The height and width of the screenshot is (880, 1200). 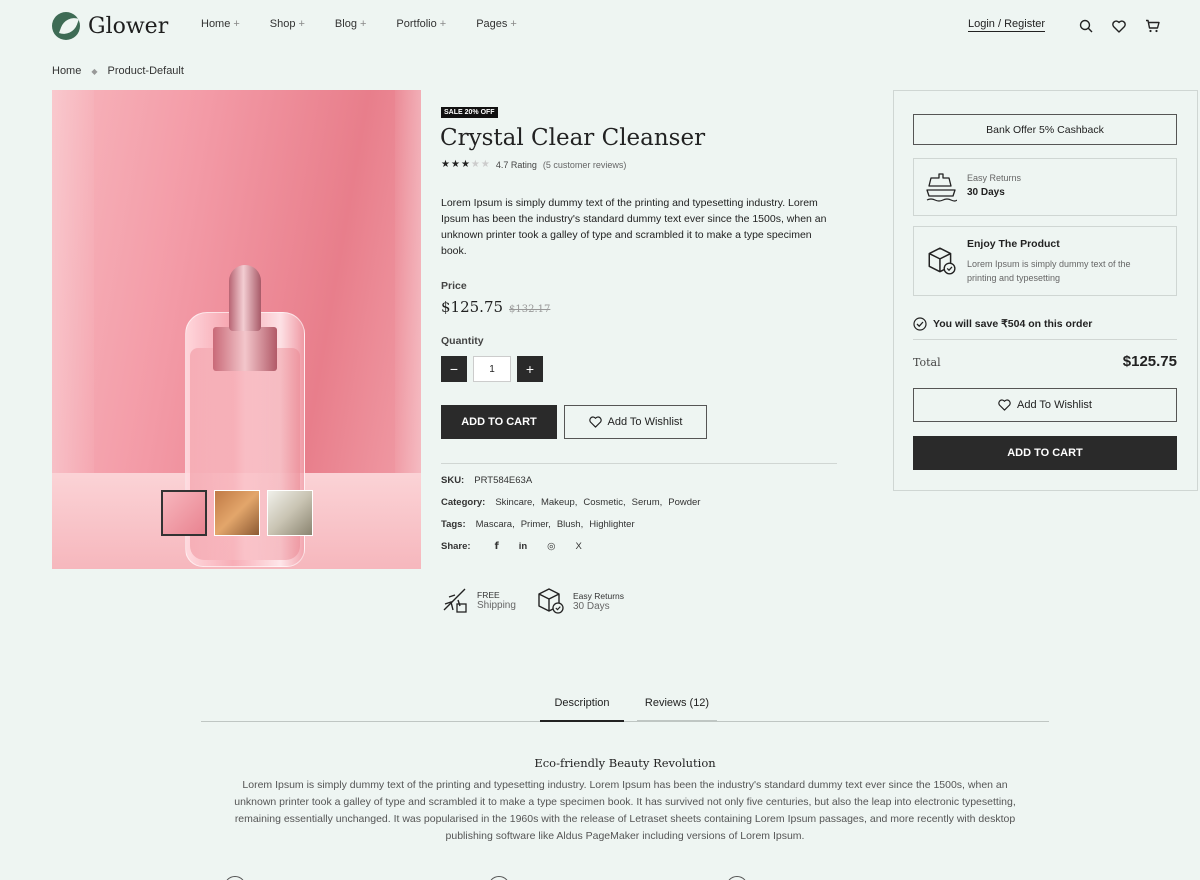 I want to click on tab-description: Description, so click(x=582, y=709).